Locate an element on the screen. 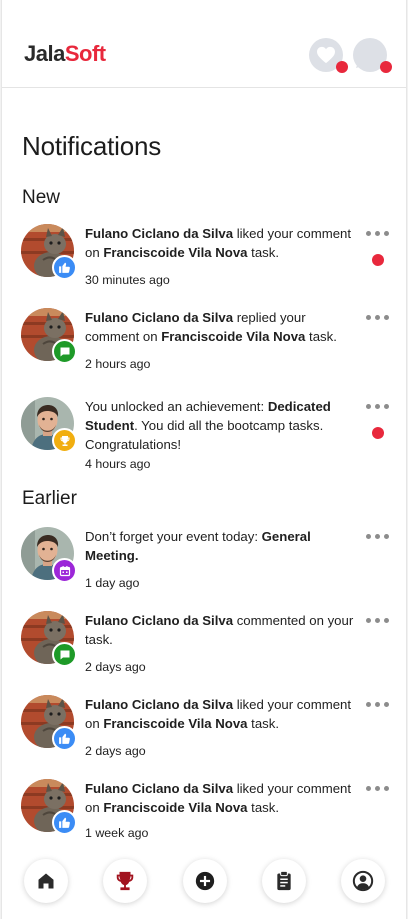 This screenshot has height=919, width=408. heart-icon is located at coordinates (326, 55).